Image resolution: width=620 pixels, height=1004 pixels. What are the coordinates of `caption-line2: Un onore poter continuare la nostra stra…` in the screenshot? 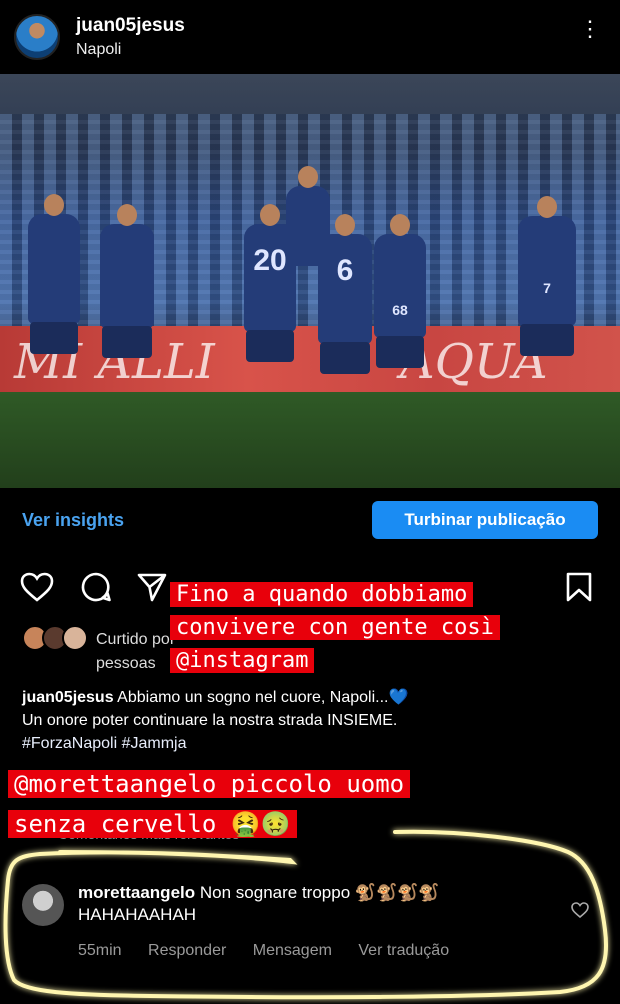 It's located at (210, 720).